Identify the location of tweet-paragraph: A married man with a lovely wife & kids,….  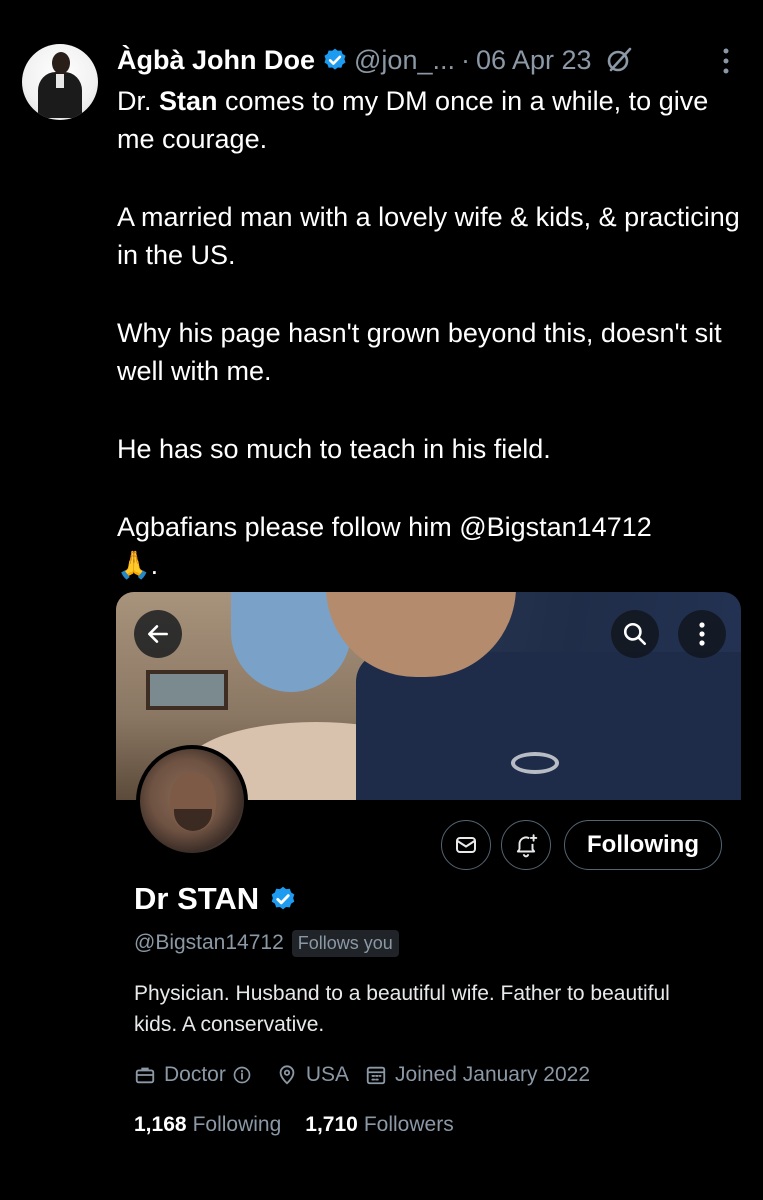
(428, 236).